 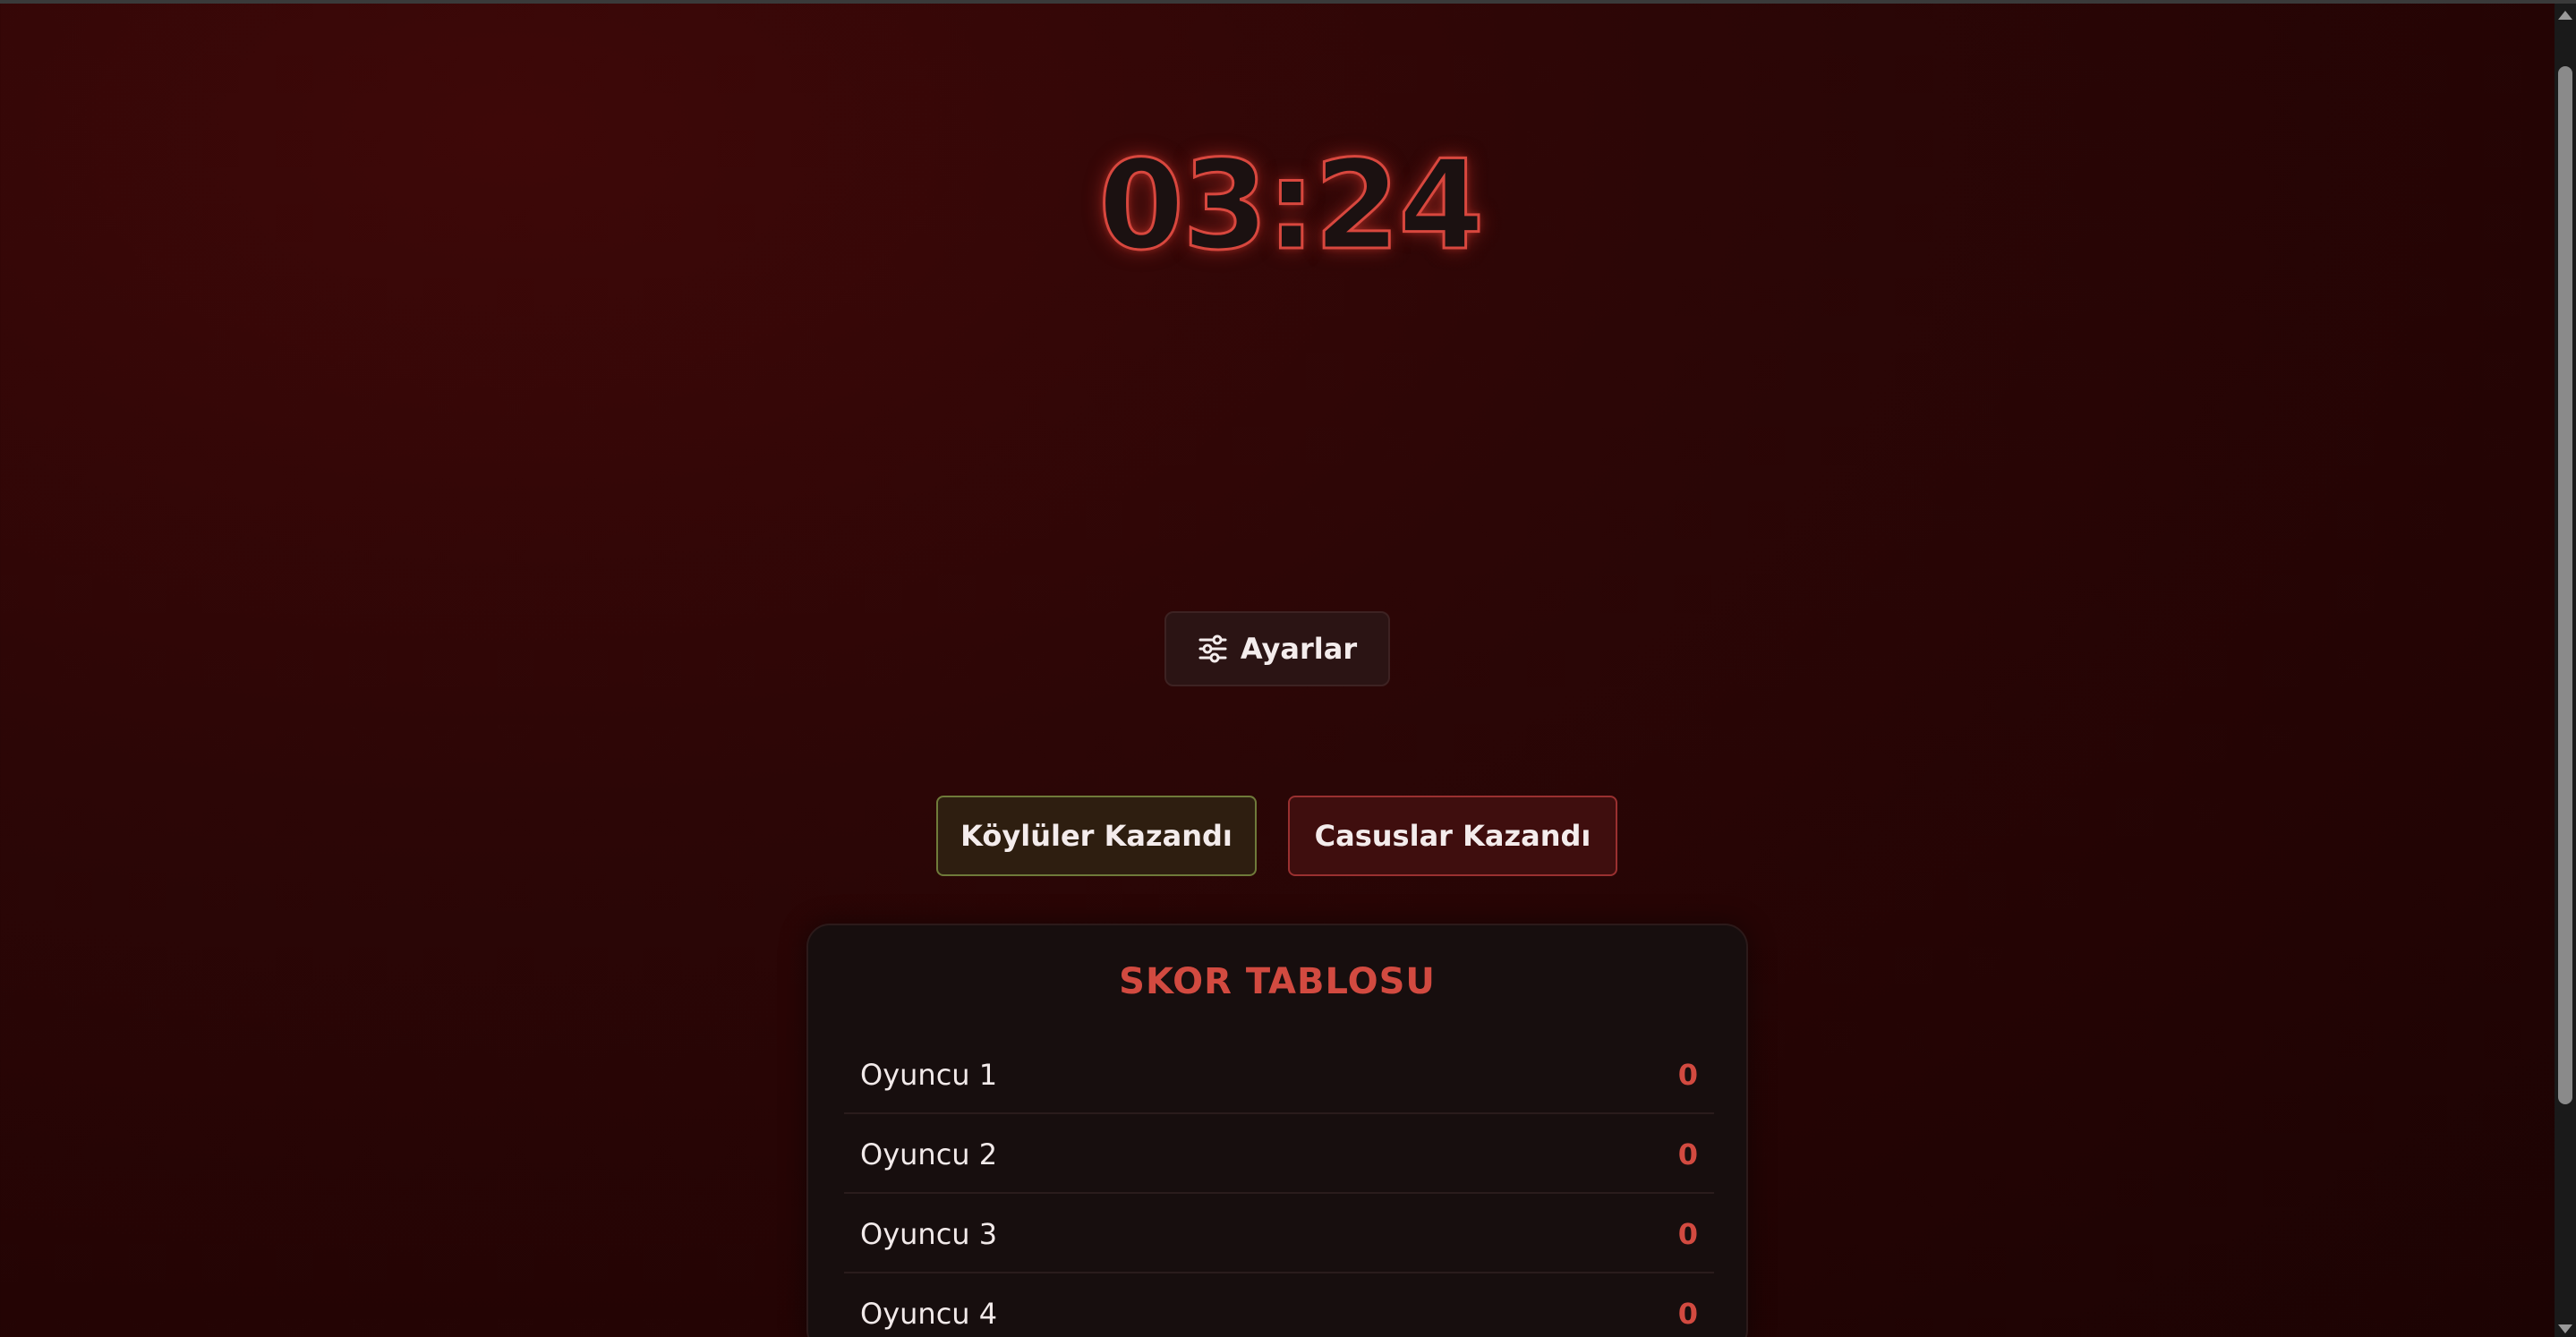 I want to click on scroll-thumb, so click(x=2565, y=585).